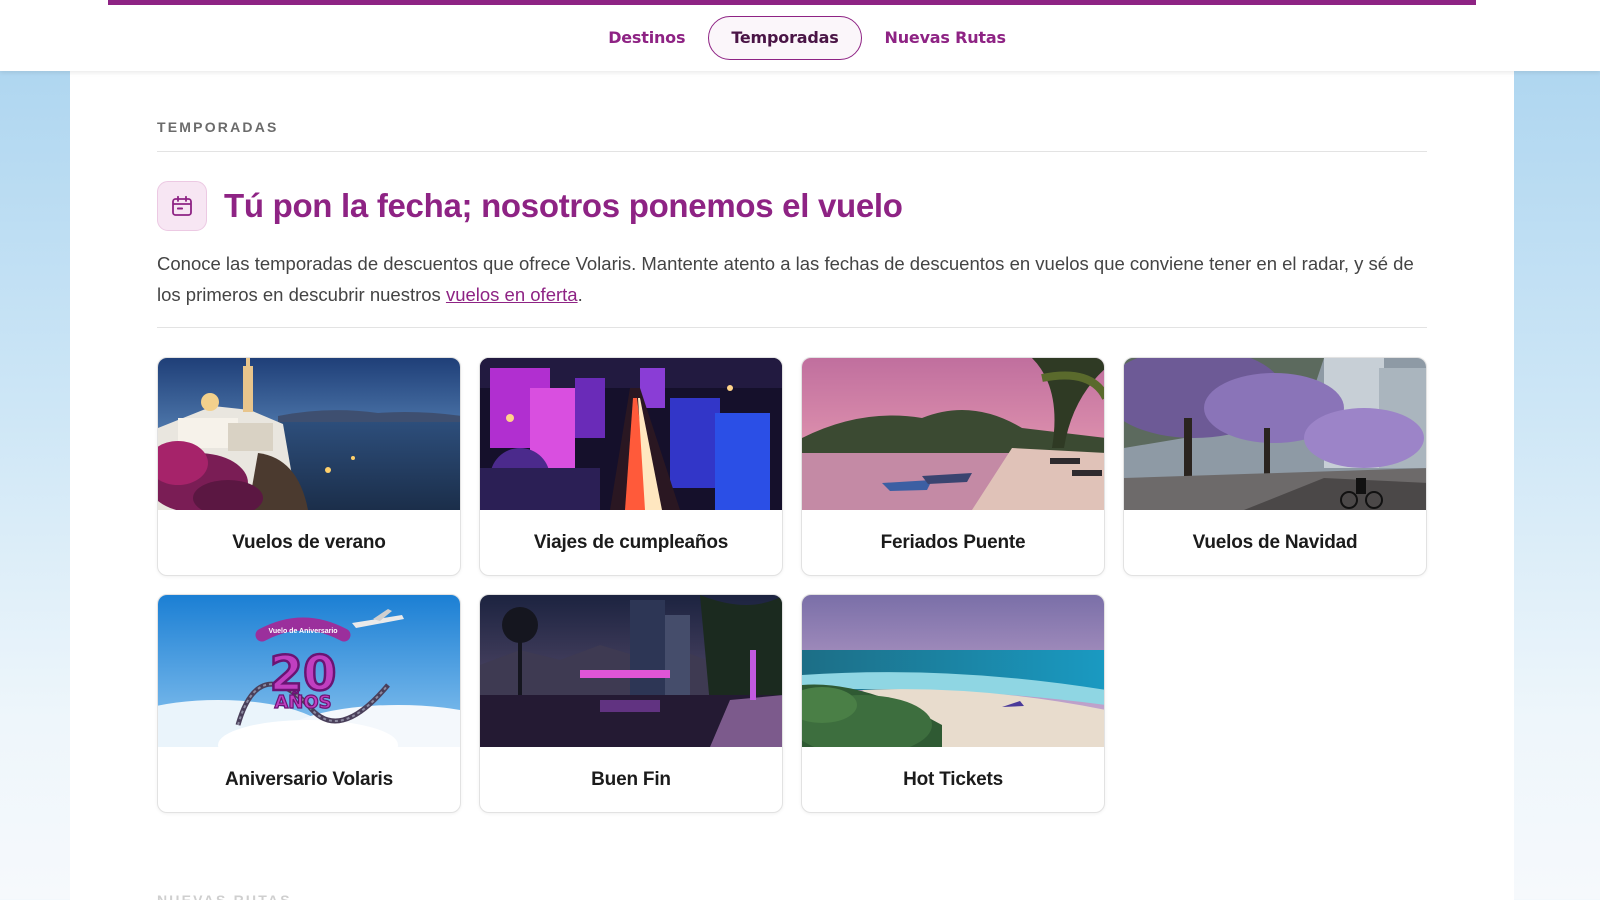 This screenshot has height=900, width=1600. Describe the element at coordinates (945, 38) in the screenshot. I see `nav-tab-nuevas-rutas: Nuevas Rutas` at that location.